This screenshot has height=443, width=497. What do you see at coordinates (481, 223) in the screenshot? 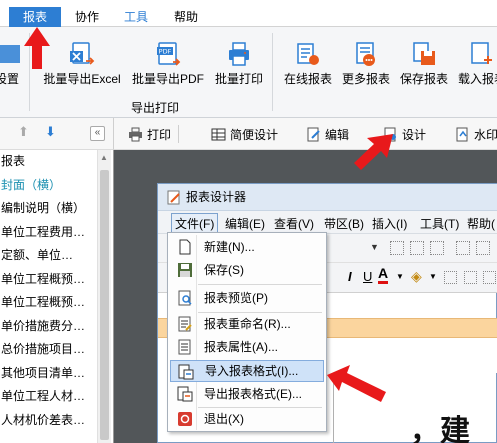
I see `menu-help: 帮助(` at bounding box center [481, 223].